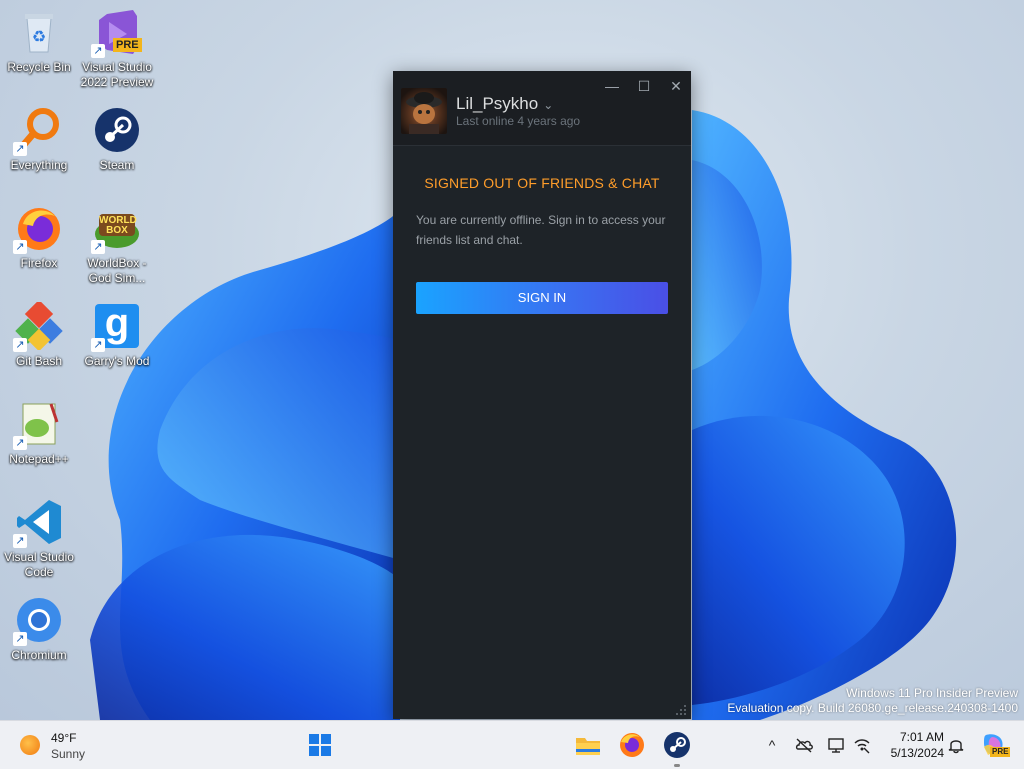 This screenshot has height=769, width=1024. Describe the element at coordinates (39, 361) in the screenshot. I see `desktop-icon-label: Git Bash` at that location.